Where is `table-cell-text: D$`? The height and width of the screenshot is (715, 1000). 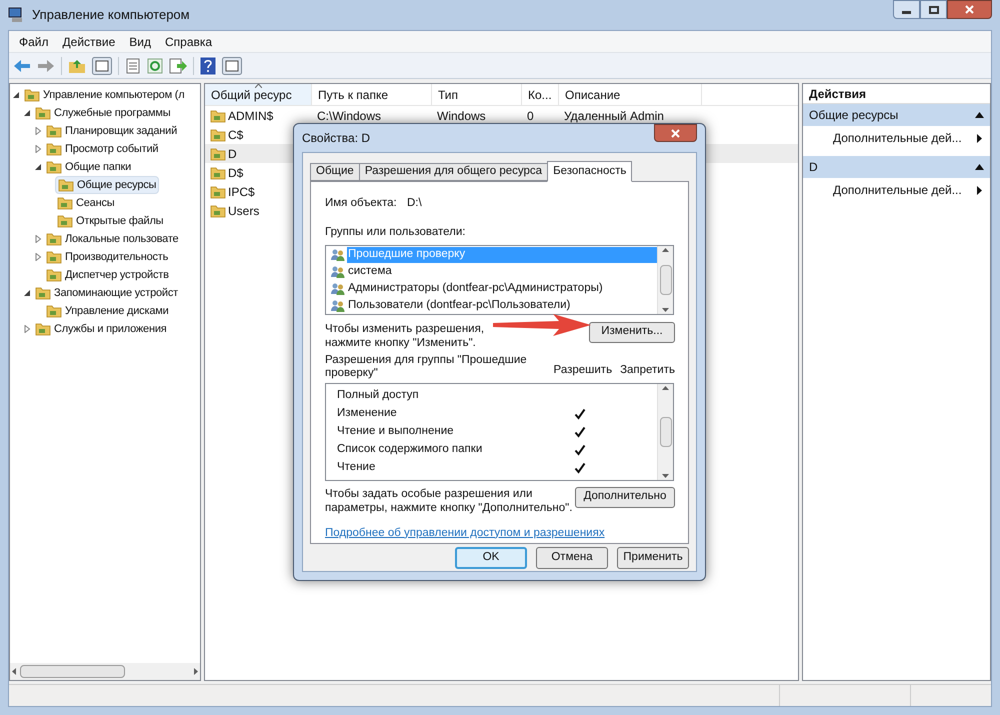 table-cell-text: D$ is located at coordinates (236, 173).